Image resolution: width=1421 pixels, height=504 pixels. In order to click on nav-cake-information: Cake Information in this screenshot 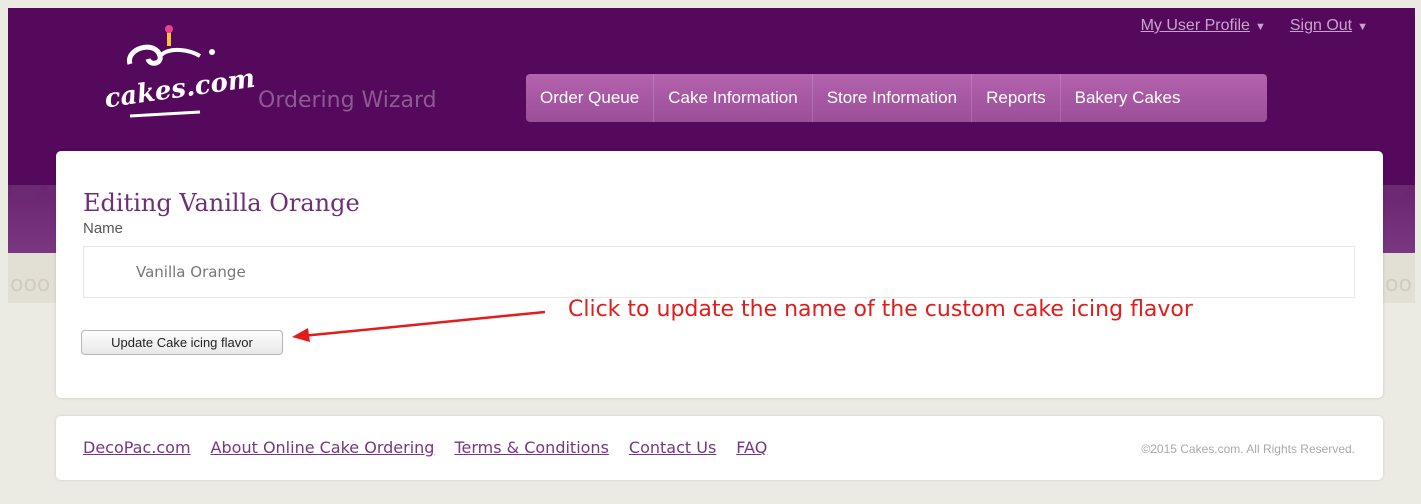, I will do `click(733, 98)`.